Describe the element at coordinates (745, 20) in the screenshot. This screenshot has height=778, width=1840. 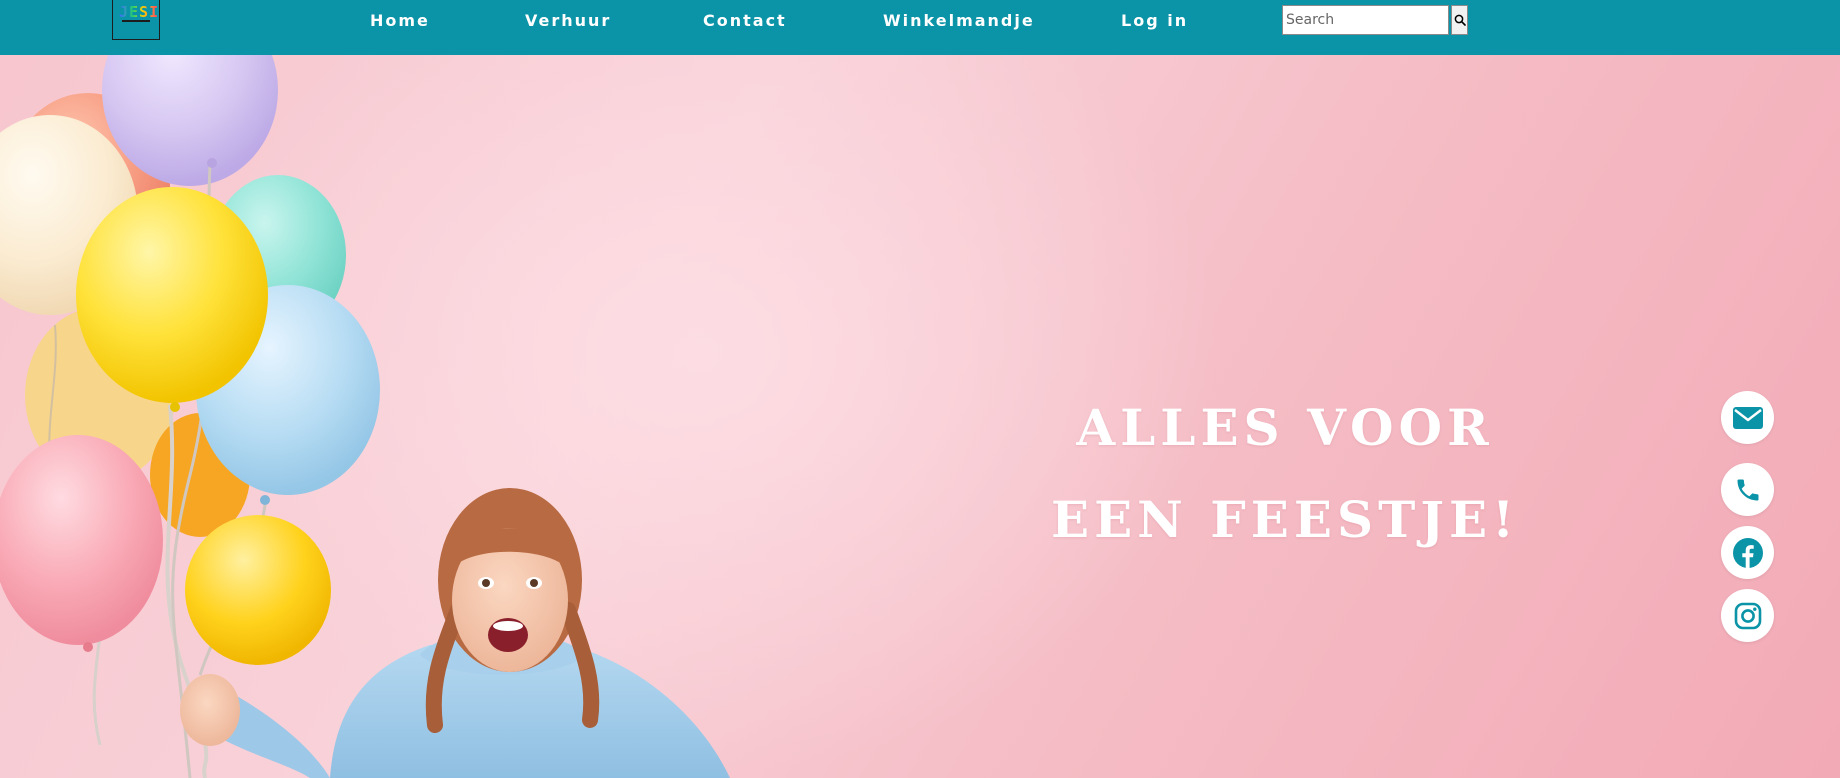
I see `nav-contact: Contact` at that location.